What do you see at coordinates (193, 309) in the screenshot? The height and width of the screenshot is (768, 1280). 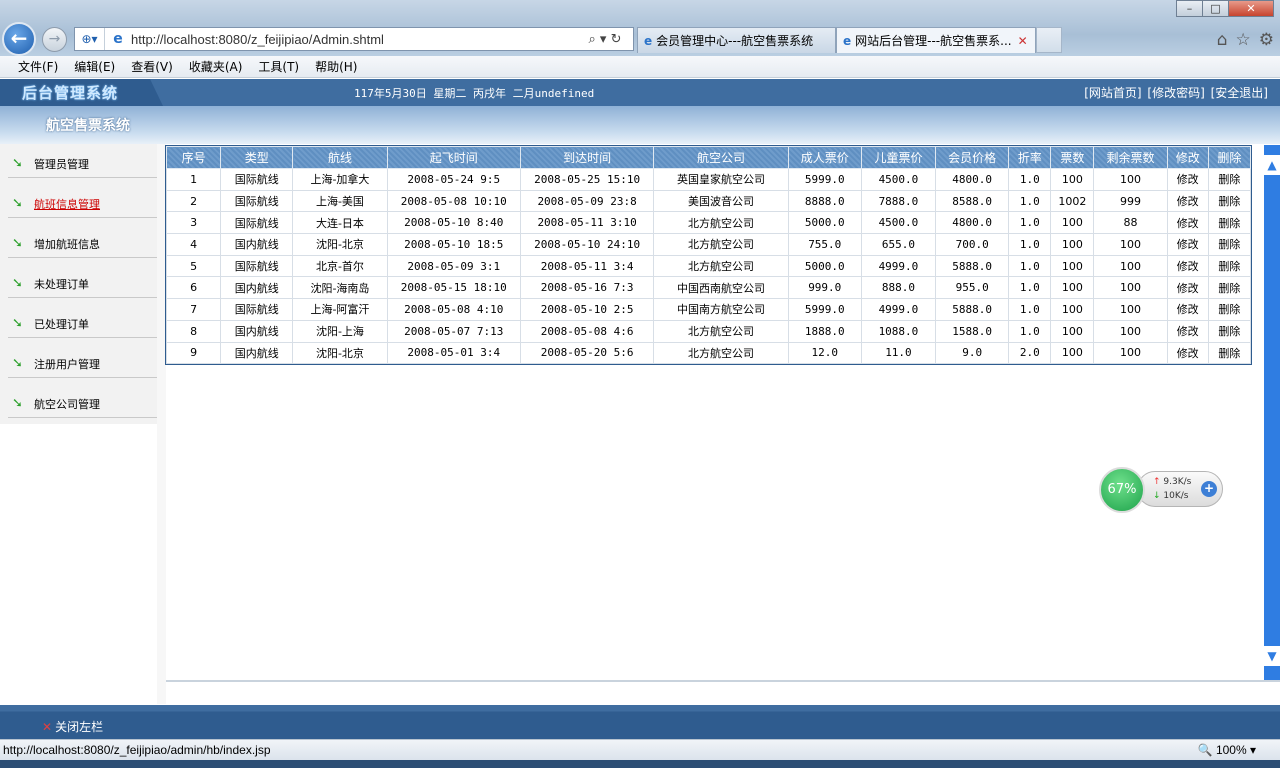 I see `table-cell: 7` at bounding box center [193, 309].